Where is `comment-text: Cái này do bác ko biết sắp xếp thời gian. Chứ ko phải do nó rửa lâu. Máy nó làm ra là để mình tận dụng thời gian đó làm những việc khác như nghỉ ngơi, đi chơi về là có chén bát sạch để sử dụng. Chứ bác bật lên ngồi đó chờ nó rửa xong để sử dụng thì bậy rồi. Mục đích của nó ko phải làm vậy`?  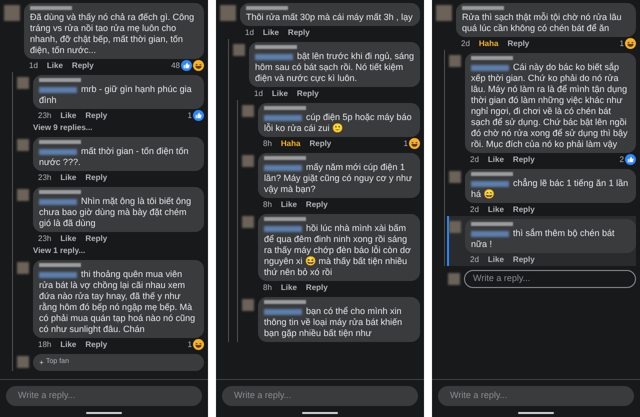 comment-text: Cái này do bác ko biết sắp xếp thời gian. Chứ ko phải do nó rửa lâu. Máy nó làm ra là để mình tận dụng thời gian đó làm những việc khác như nghỉ ngơi, đi chơi về là có chén bát sạch để sử dụng. Chứ bác bật lên ngồi đó chờ nó rửa xong để sử dụng thì bậy rồi. Mục đích của nó ko phải làm vậy is located at coordinates (550, 106).